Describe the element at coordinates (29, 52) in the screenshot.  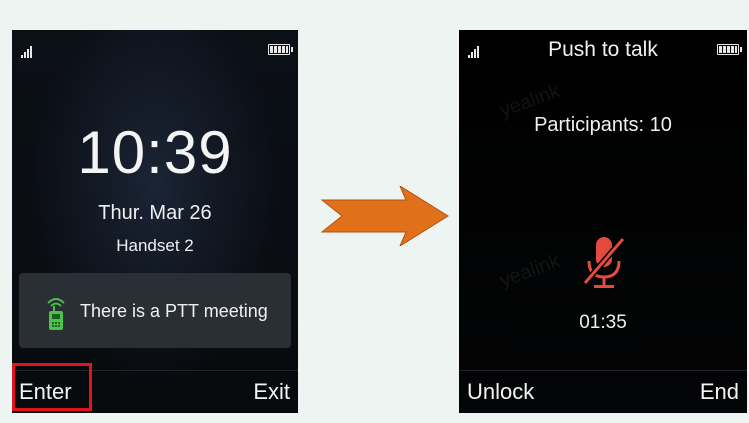
I see `signal-icon` at that location.